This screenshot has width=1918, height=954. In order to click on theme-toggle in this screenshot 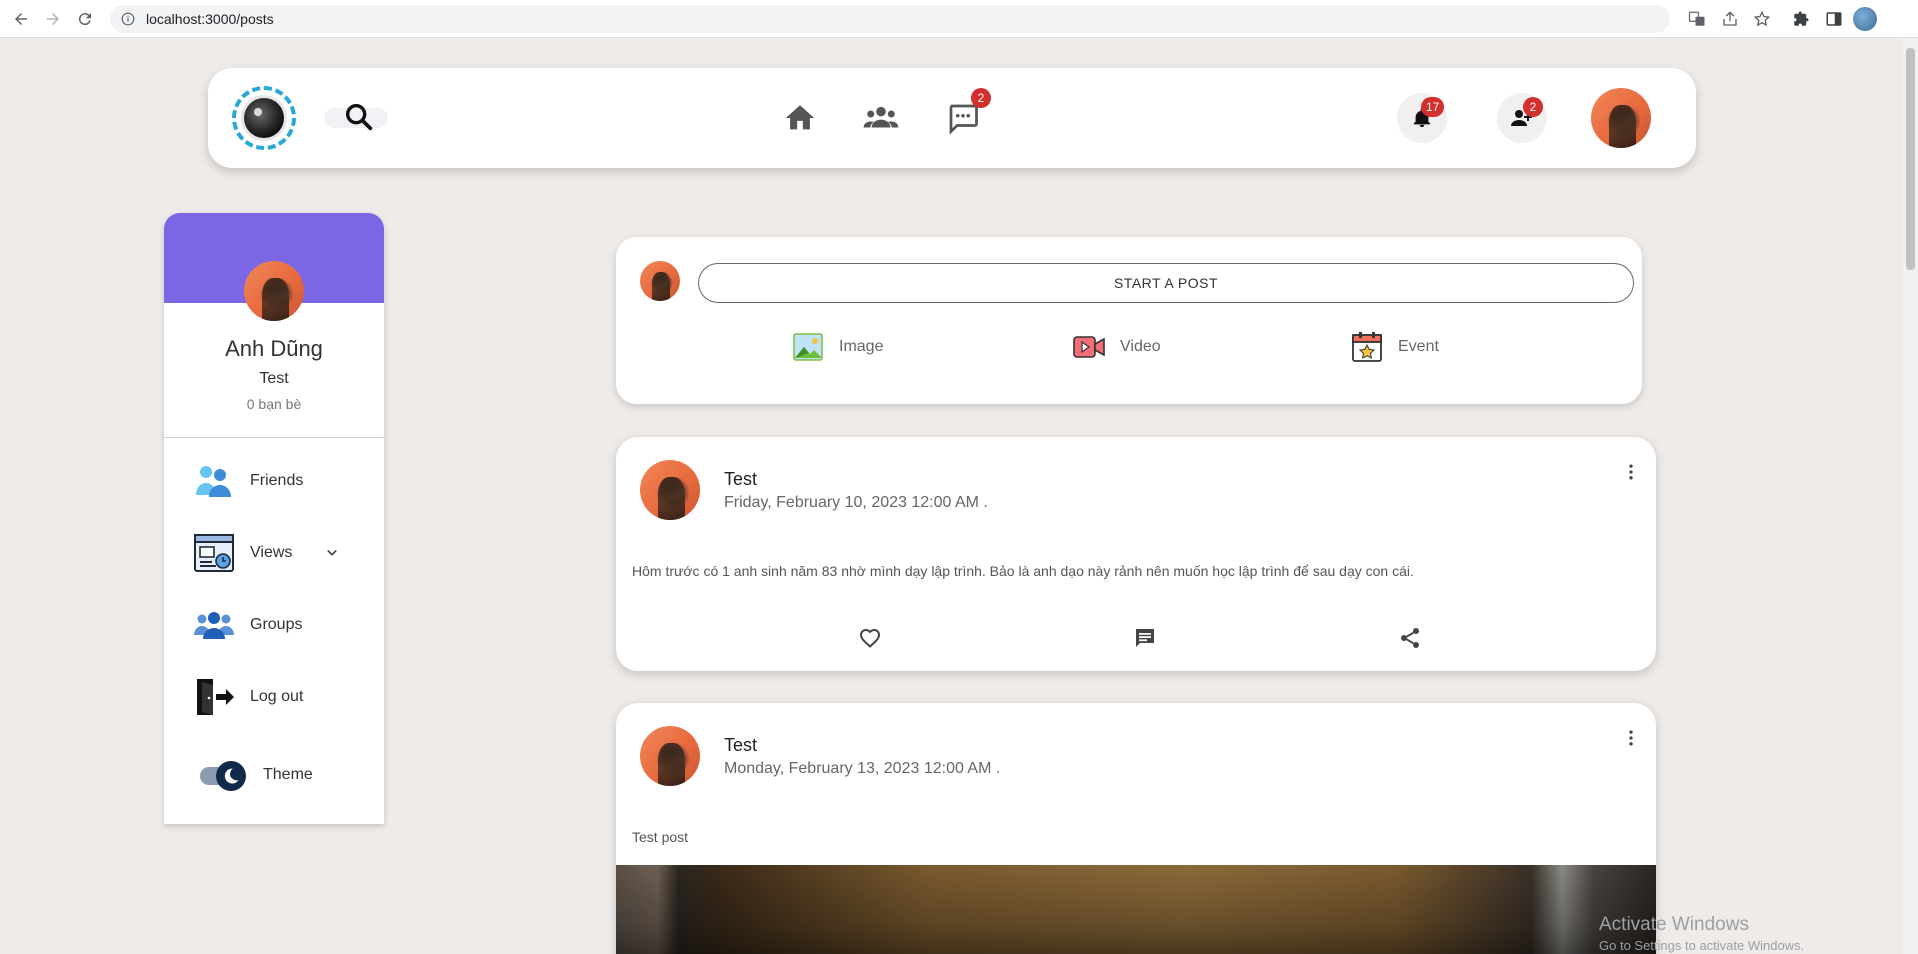, I will do `click(225, 776)`.